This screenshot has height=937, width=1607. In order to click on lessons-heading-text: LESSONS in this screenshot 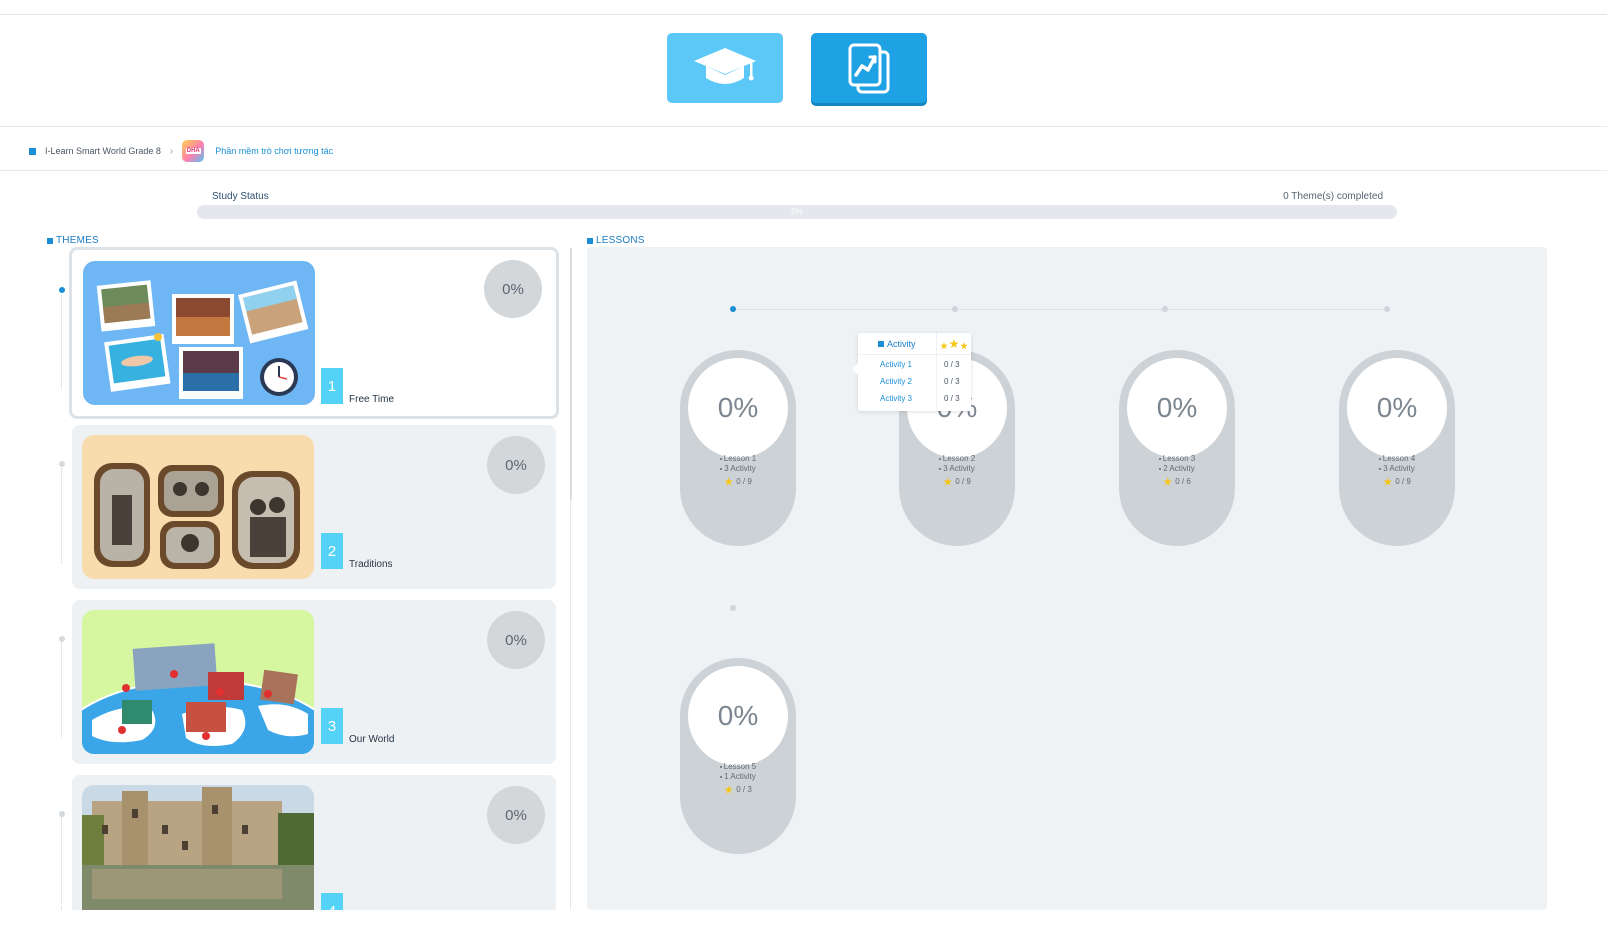, I will do `click(620, 240)`.